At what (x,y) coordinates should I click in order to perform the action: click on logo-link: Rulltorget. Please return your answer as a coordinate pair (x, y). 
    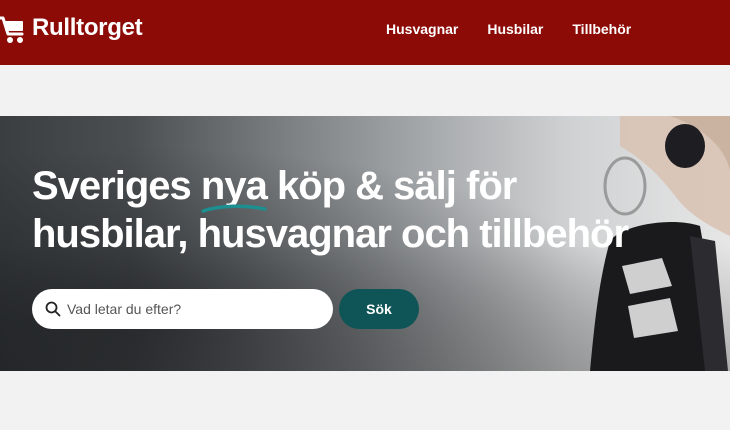
    Looking at the image, I should click on (71, 28).